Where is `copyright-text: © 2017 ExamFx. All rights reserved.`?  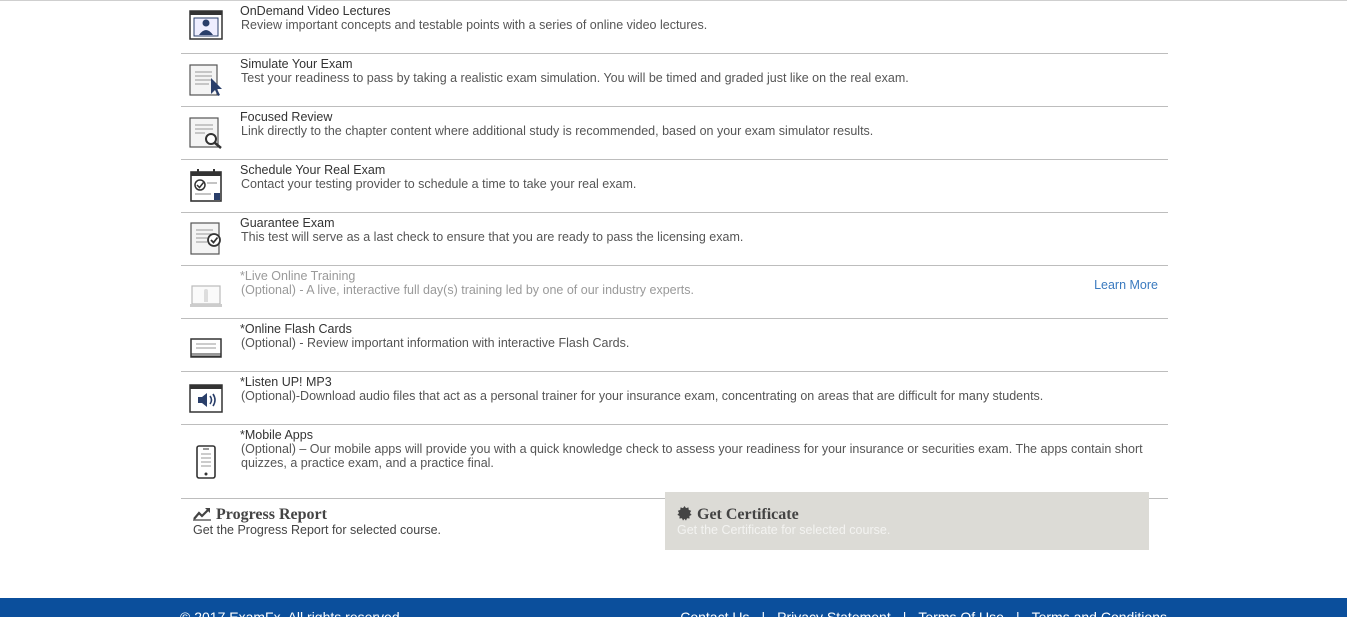 copyright-text: © 2017 ExamFx. All rights reserved. is located at coordinates (292, 613).